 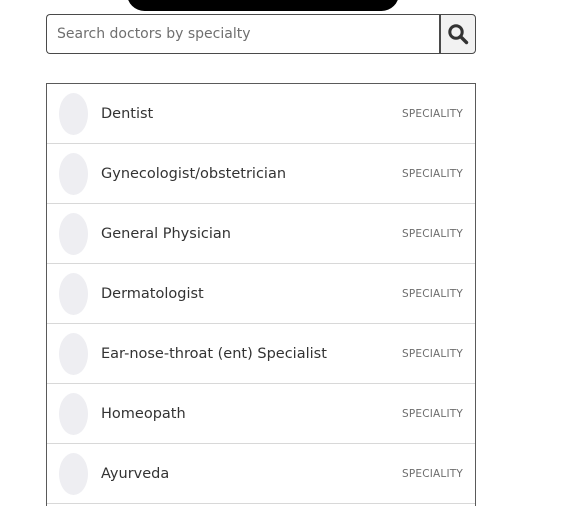 I want to click on search-icon, so click(x=458, y=34).